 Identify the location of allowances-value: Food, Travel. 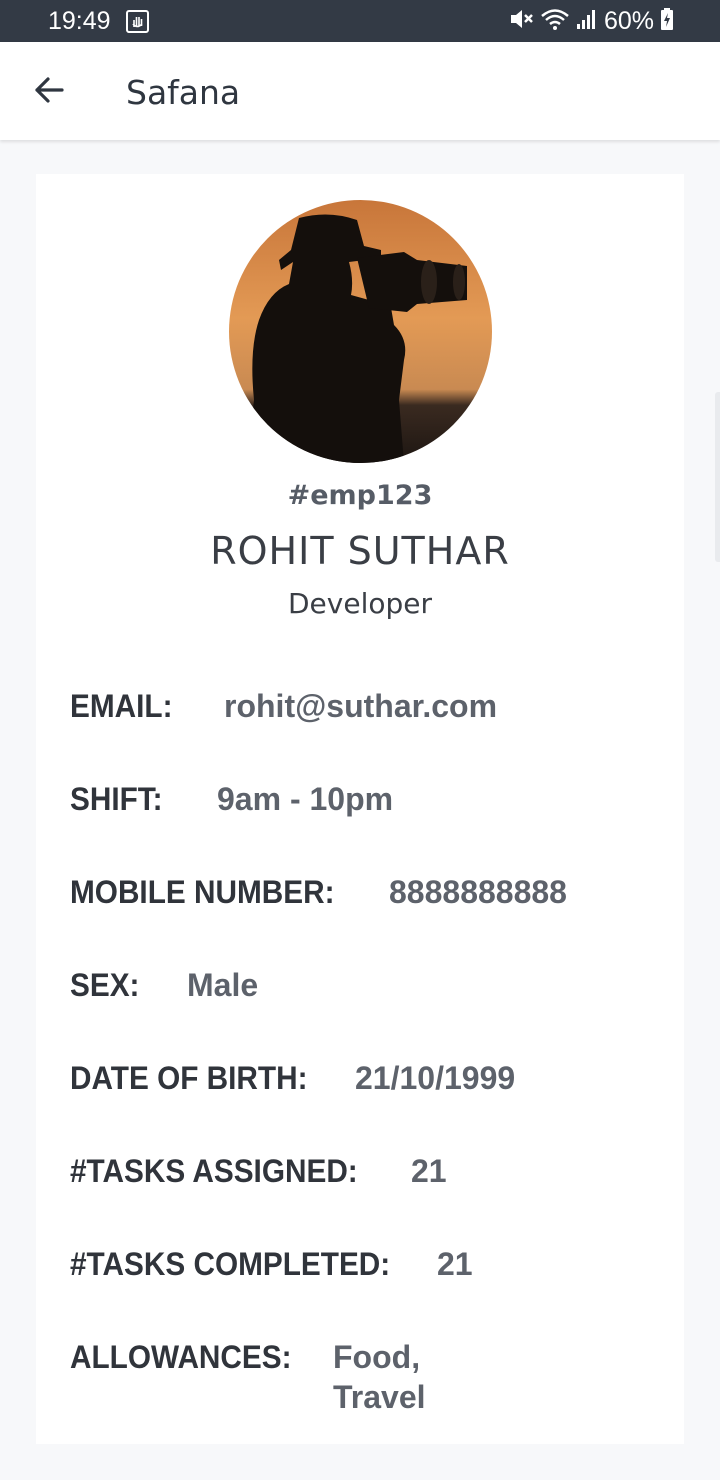
(379, 1377).